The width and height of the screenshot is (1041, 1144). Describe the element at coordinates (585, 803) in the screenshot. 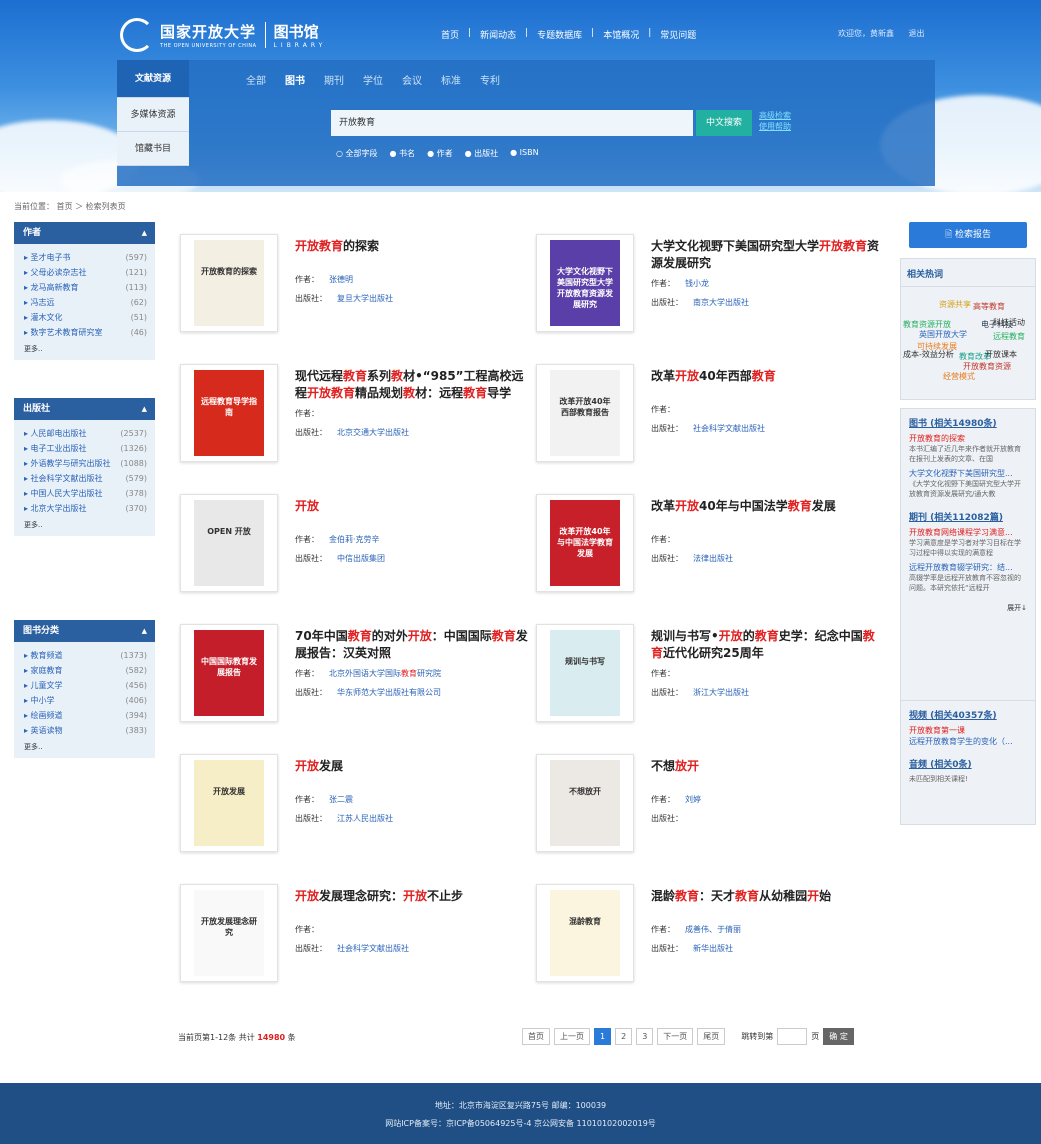

I see `book-cover: 不想放开` at that location.